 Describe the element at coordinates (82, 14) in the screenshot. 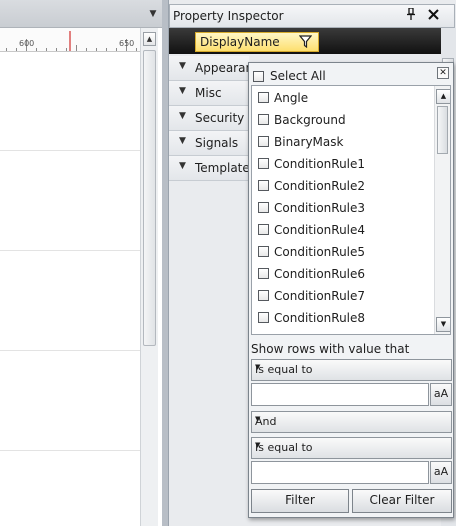

I see `document-tab-strip` at that location.